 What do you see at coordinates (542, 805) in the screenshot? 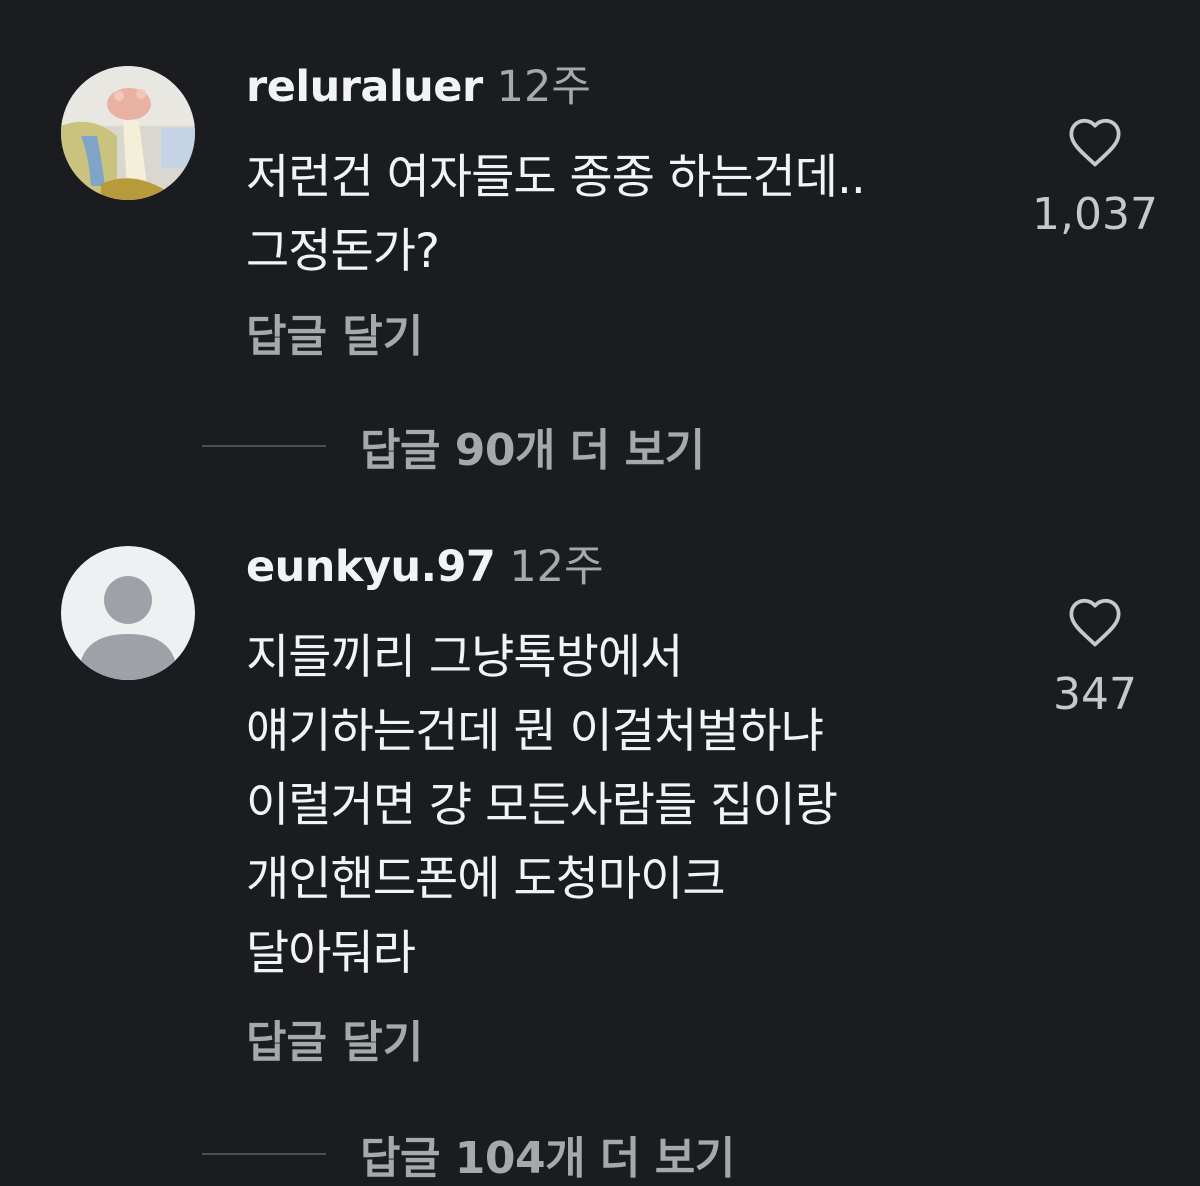
I see `comment-line: 이럴거면 걍 모든사람들 집이랑` at bounding box center [542, 805].